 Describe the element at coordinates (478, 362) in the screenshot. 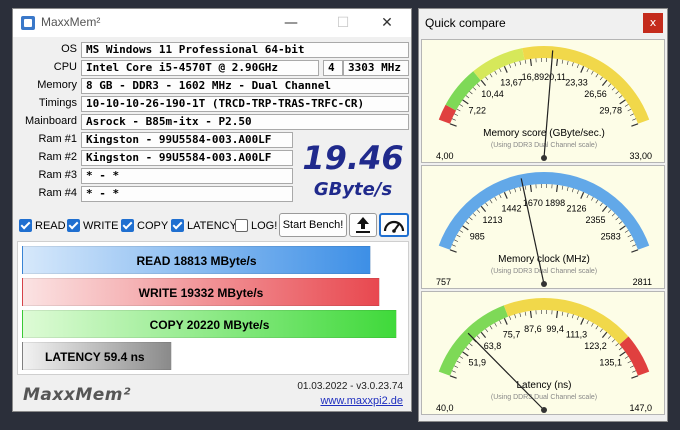

I see `gauge-tick-label: 51,9` at that location.